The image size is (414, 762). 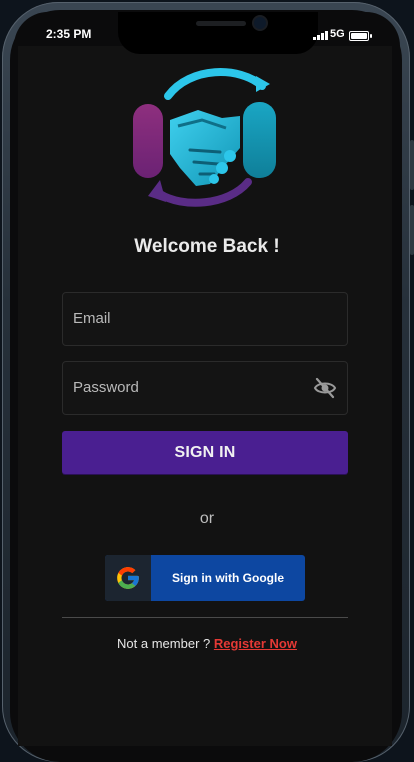 I want to click on divider, so click(x=205, y=617).